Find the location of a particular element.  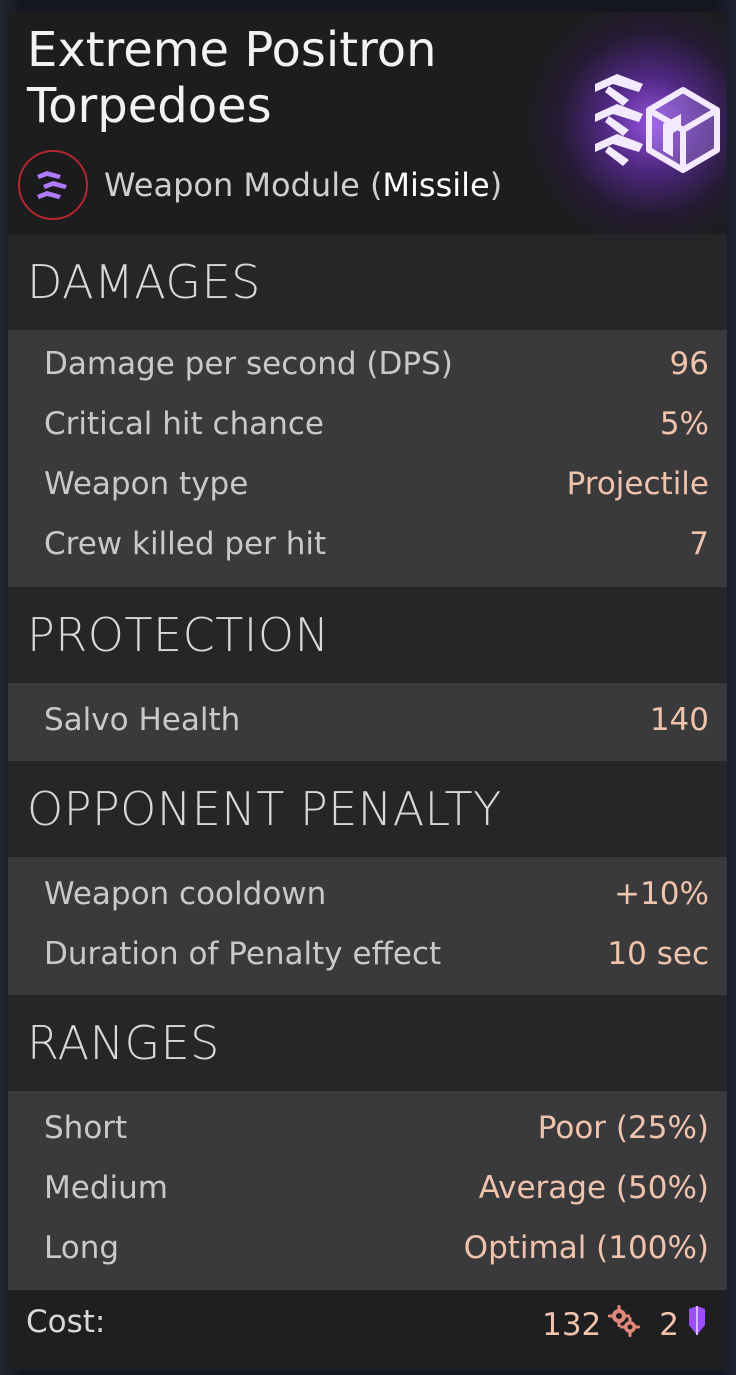

stat-row: Short Poor (25%) is located at coordinates (376, 1128).